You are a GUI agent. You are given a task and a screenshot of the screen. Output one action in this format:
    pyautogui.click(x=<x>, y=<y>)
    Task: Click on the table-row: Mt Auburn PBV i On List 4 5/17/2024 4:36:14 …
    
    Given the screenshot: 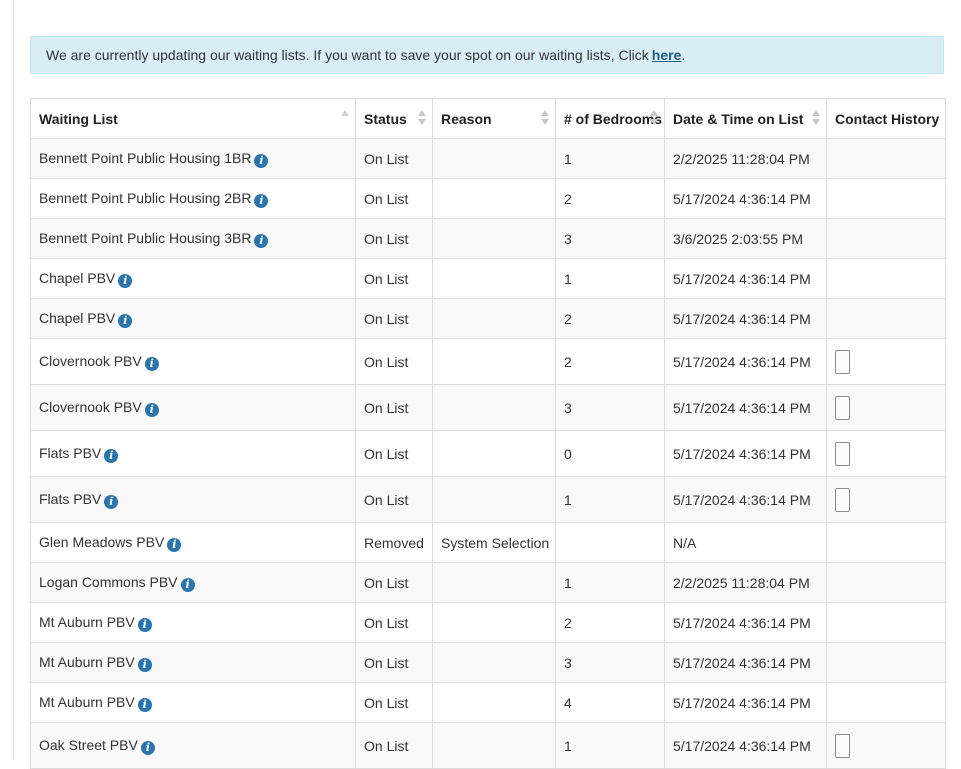 What is the action you would take?
    pyautogui.click(x=488, y=702)
    